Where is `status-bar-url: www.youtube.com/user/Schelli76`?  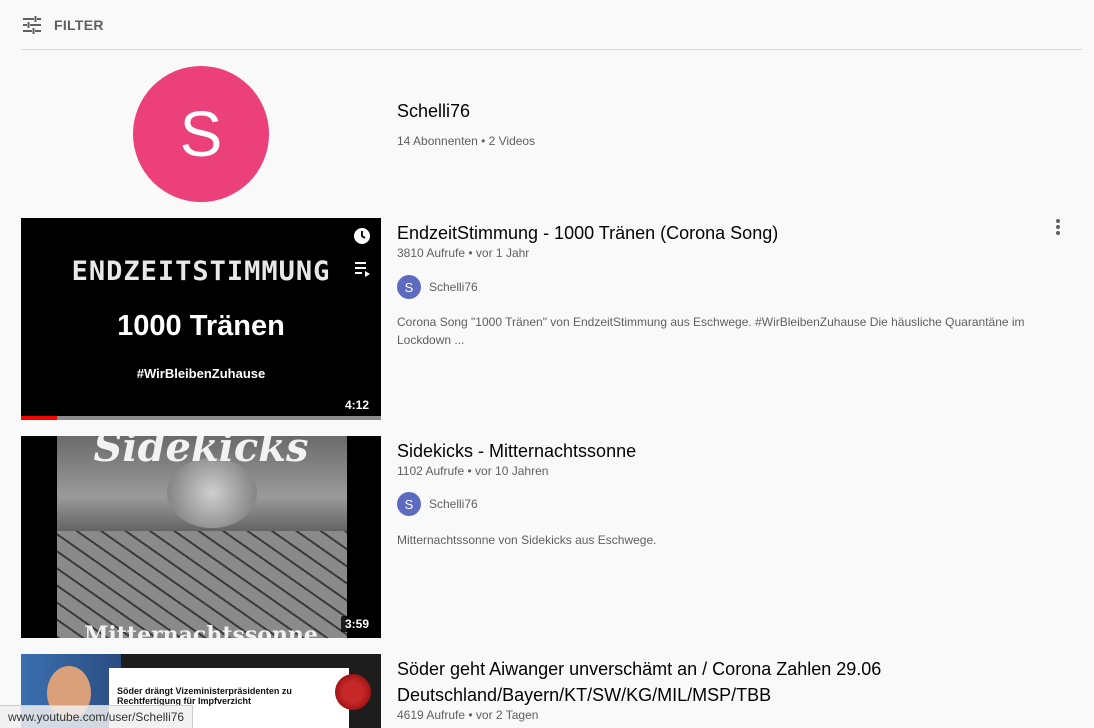
status-bar-url: www.youtube.com/user/Schelli76 is located at coordinates (97, 716).